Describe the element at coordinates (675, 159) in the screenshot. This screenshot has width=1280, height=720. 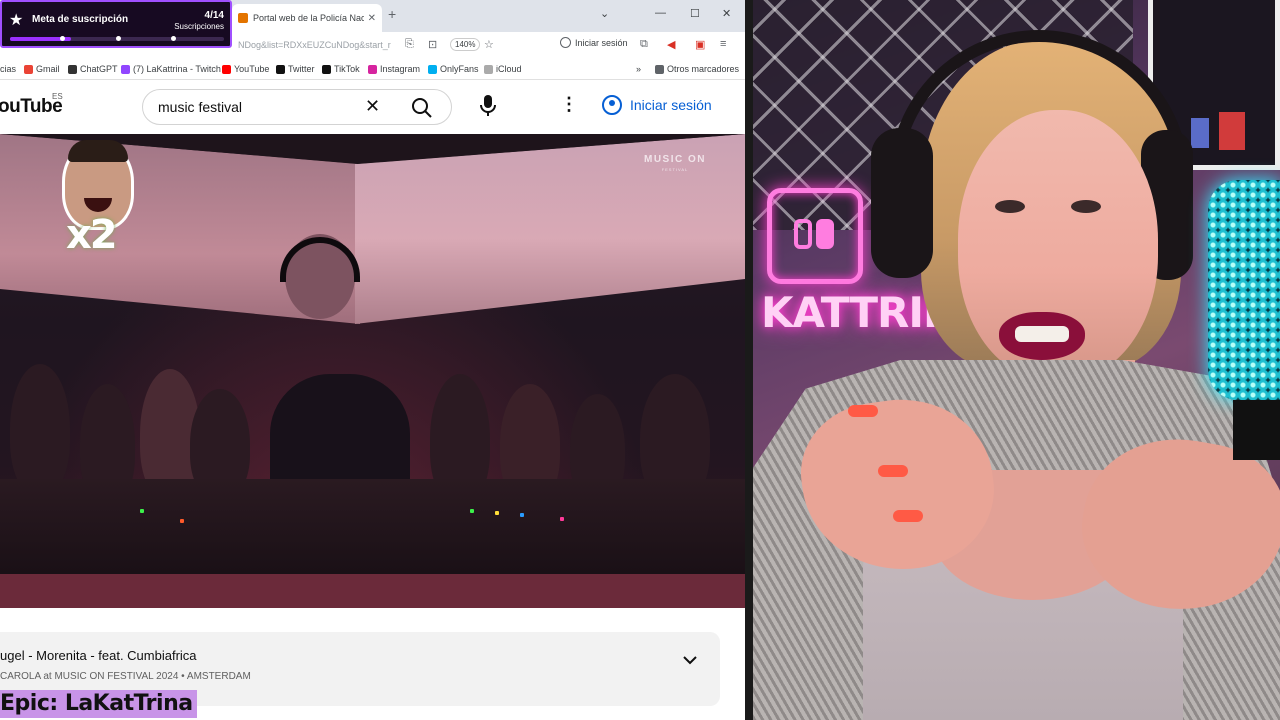
I see `watermark-title: MUSIC ON` at that location.